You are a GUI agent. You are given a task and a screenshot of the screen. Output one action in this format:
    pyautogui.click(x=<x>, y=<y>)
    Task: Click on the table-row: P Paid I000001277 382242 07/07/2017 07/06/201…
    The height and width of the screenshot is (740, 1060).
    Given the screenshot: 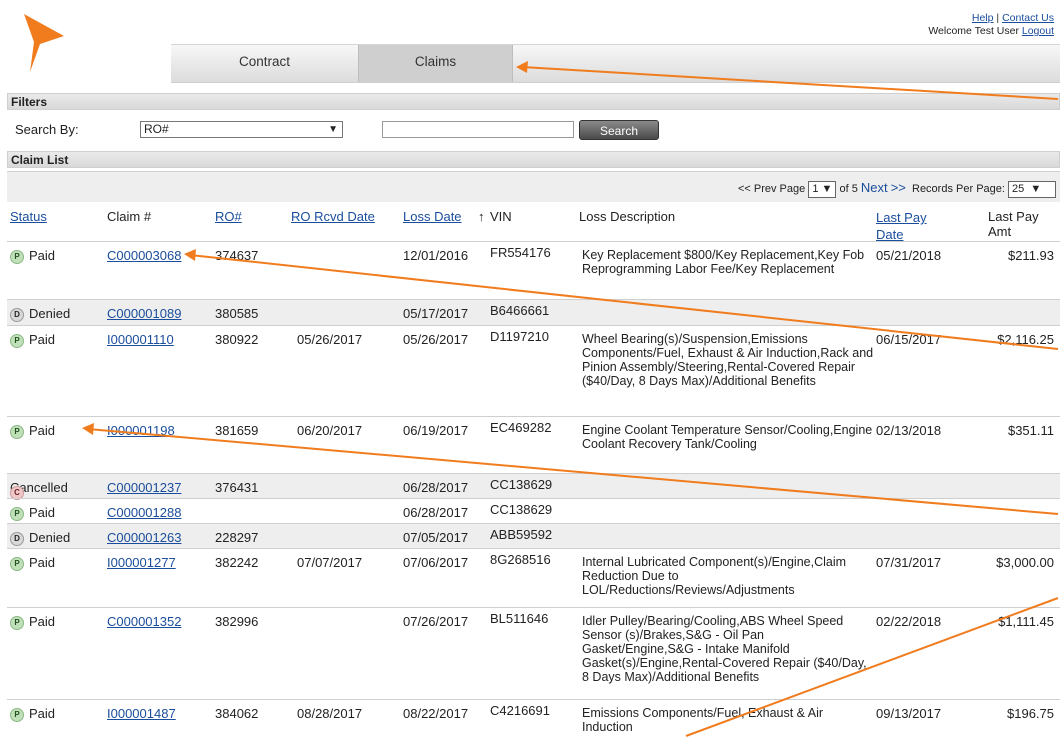 What is the action you would take?
    pyautogui.click(x=533, y=578)
    